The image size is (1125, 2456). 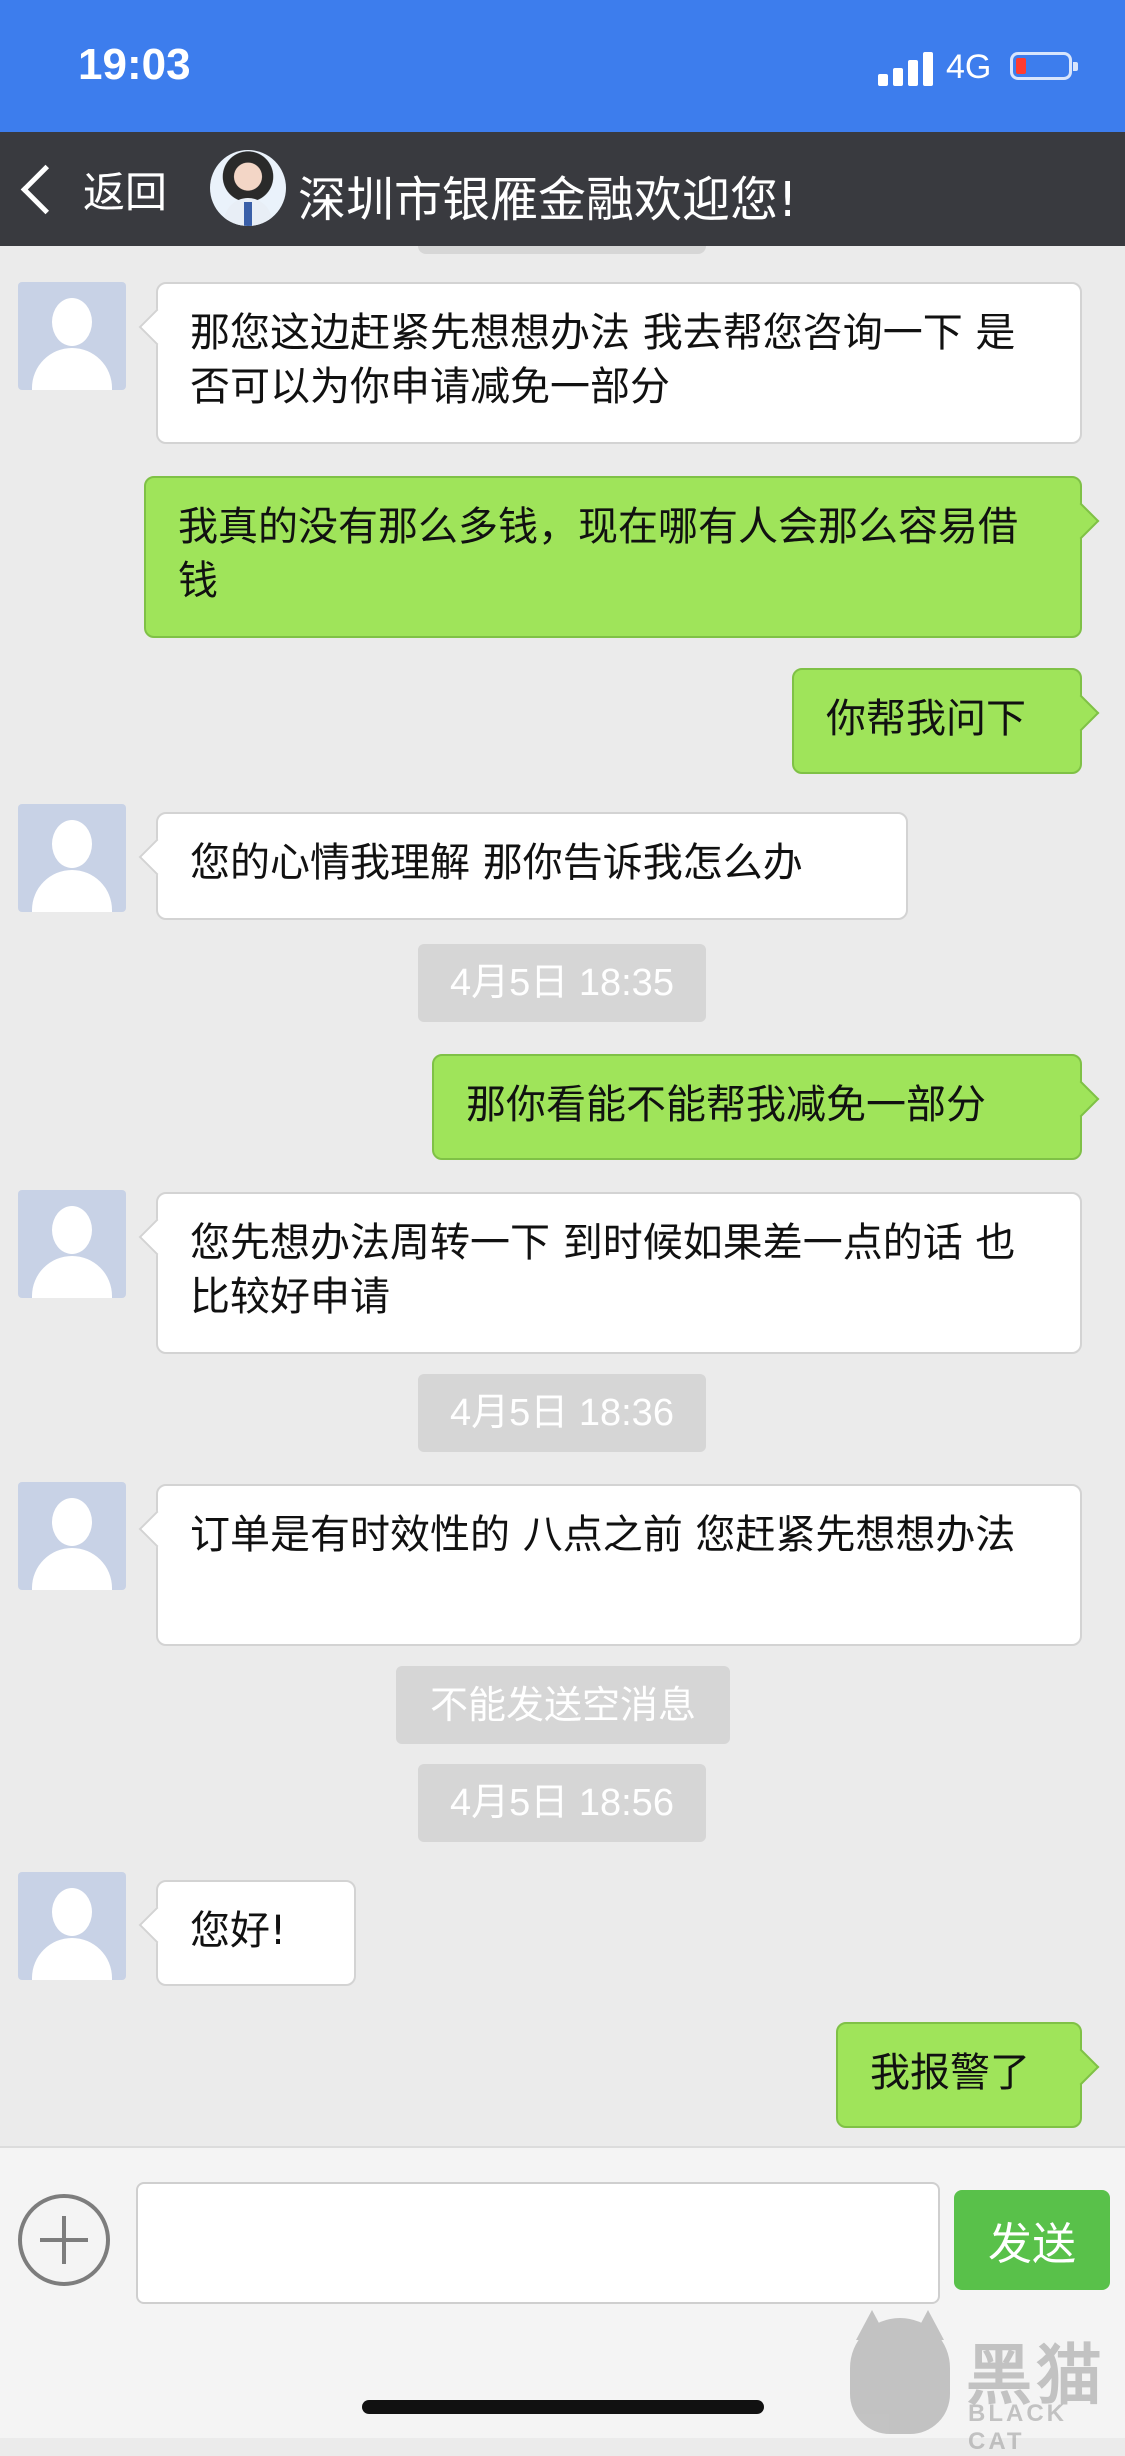 I want to click on message-bubble-outgoing: 我真的没有那么多钱，现在哪有人会那么容易借钱, so click(x=613, y=557).